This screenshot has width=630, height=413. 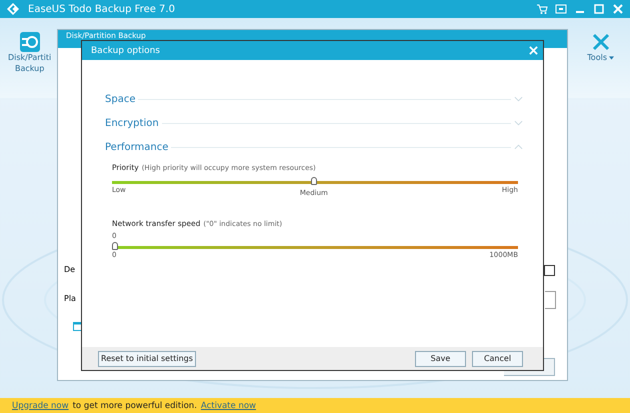 I want to click on reset-button: Reset to initial settings, so click(x=147, y=358).